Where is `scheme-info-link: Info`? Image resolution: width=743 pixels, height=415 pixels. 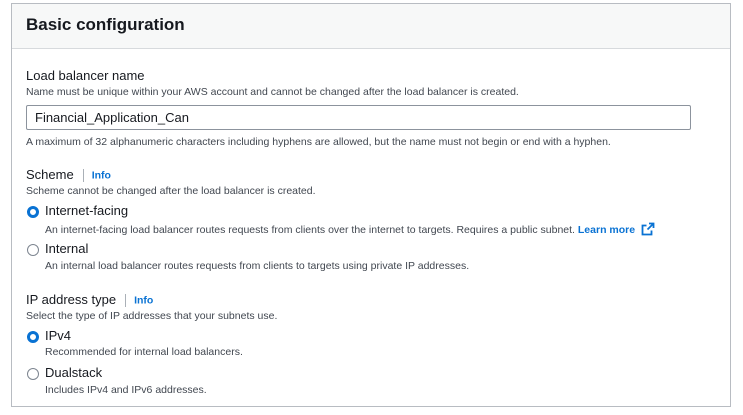
scheme-info-link: Info is located at coordinates (101, 176).